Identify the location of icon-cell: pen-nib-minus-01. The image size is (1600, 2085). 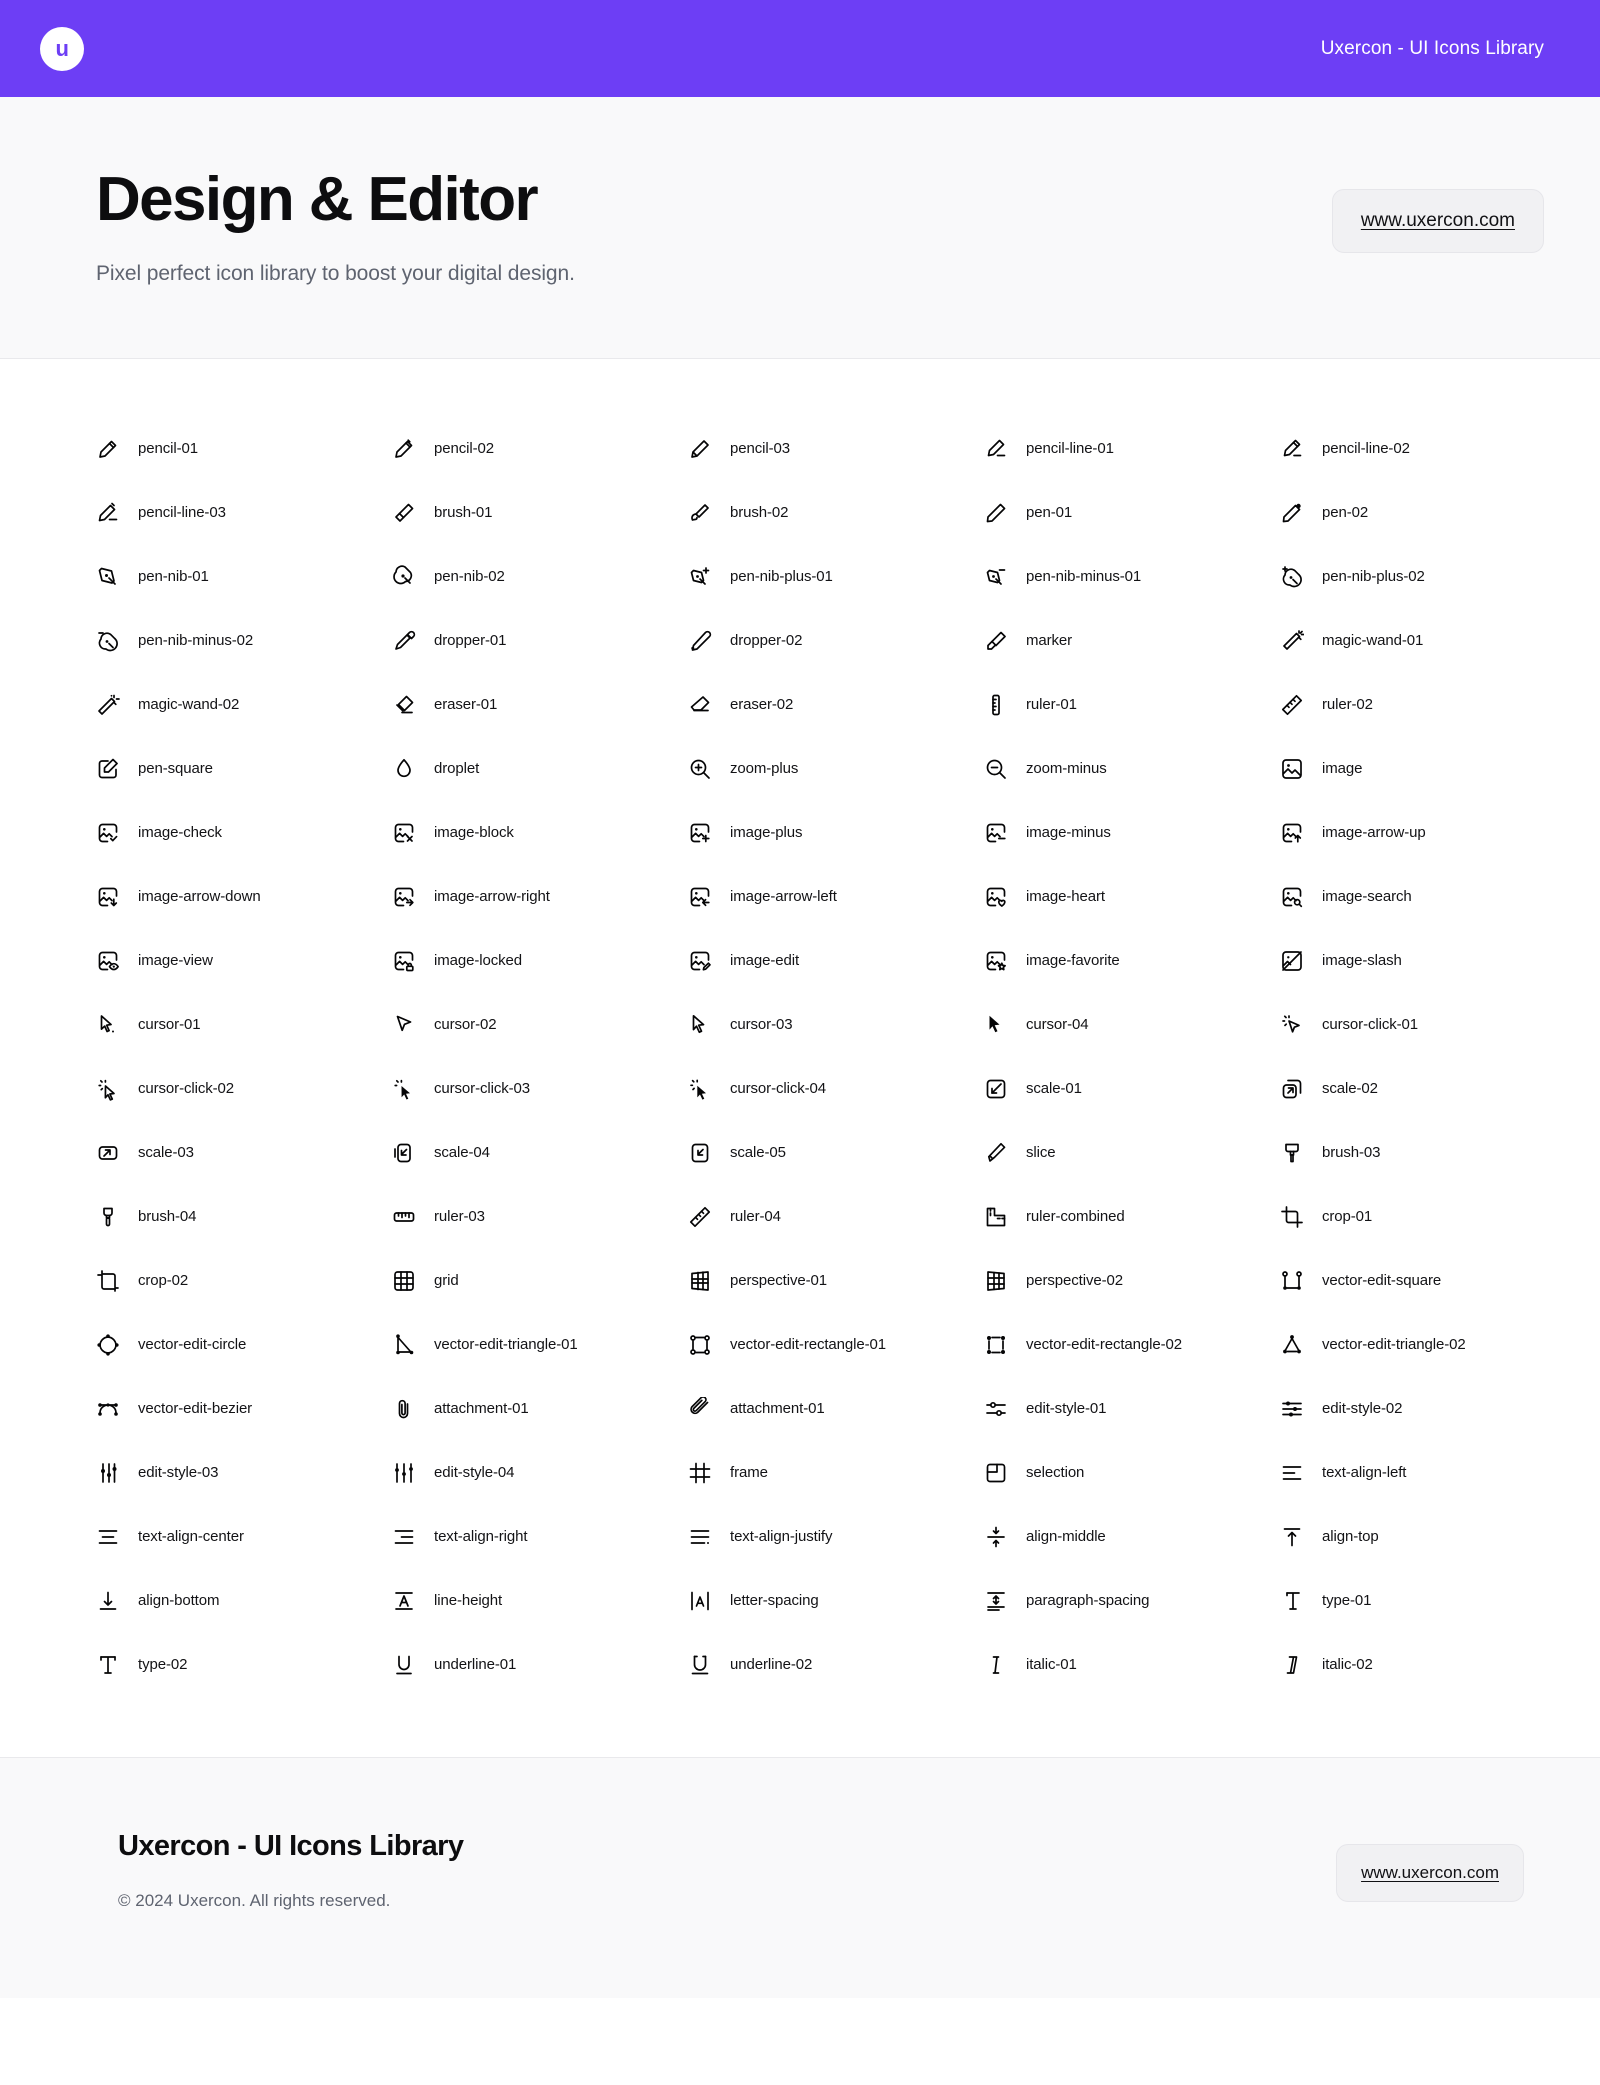
(1096, 577).